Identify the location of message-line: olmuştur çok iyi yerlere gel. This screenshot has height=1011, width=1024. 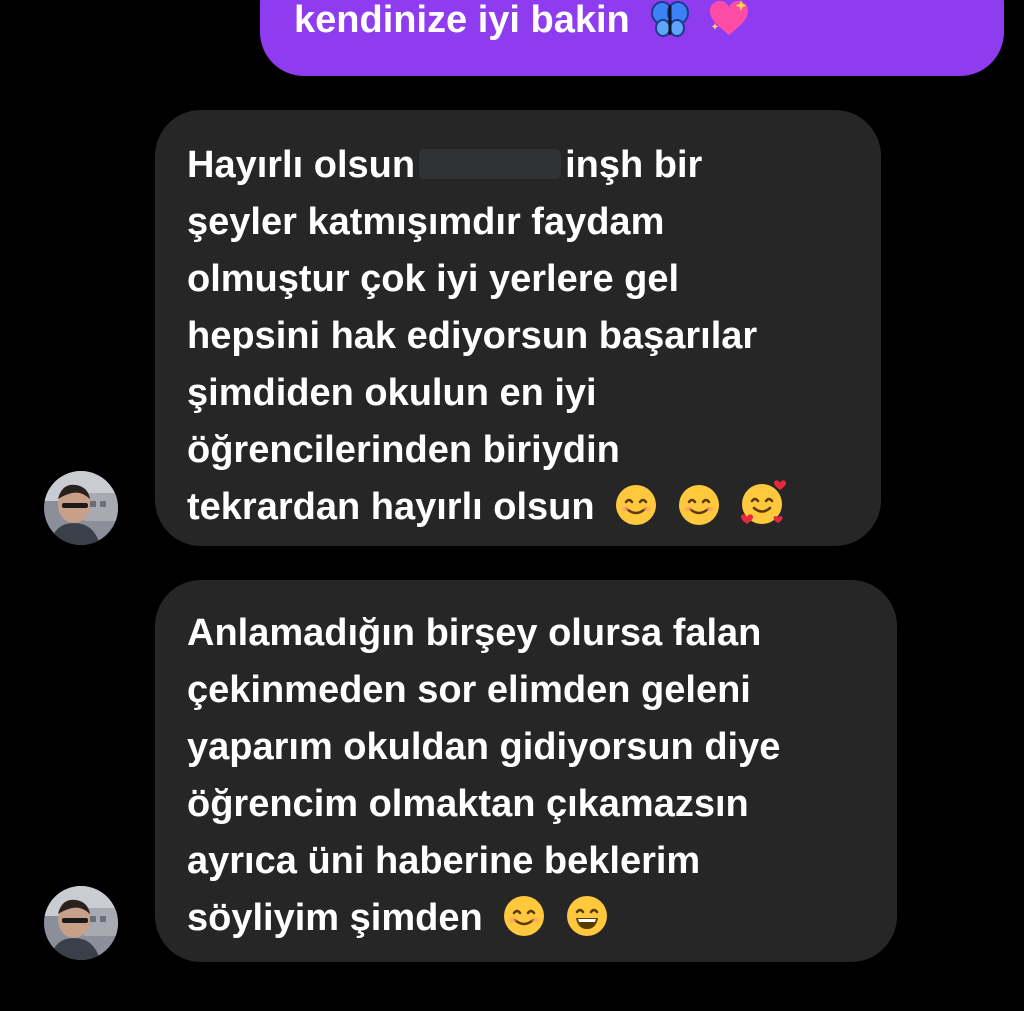
(433, 279).